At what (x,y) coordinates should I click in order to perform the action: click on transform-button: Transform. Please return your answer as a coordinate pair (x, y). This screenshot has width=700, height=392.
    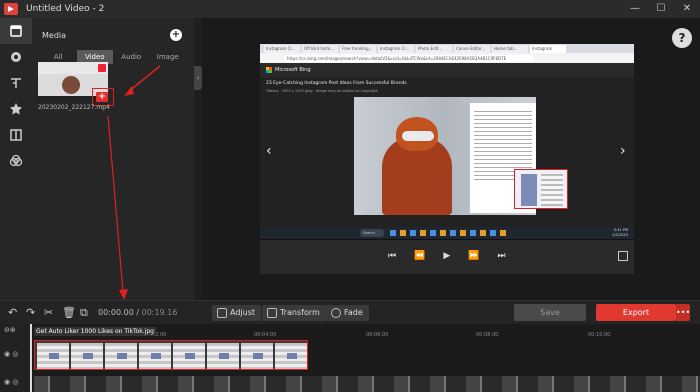
    Looking at the image, I should click on (294, 313).